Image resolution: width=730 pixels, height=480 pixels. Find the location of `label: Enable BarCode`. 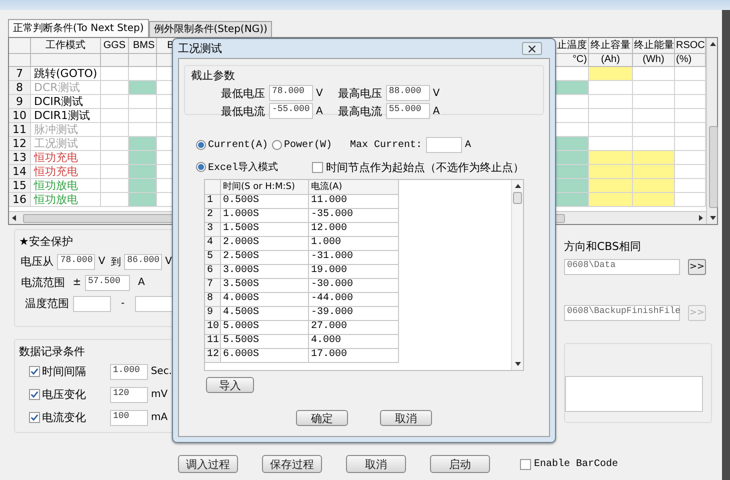

label: Enable BarCode is located at coordinates (576, 464).